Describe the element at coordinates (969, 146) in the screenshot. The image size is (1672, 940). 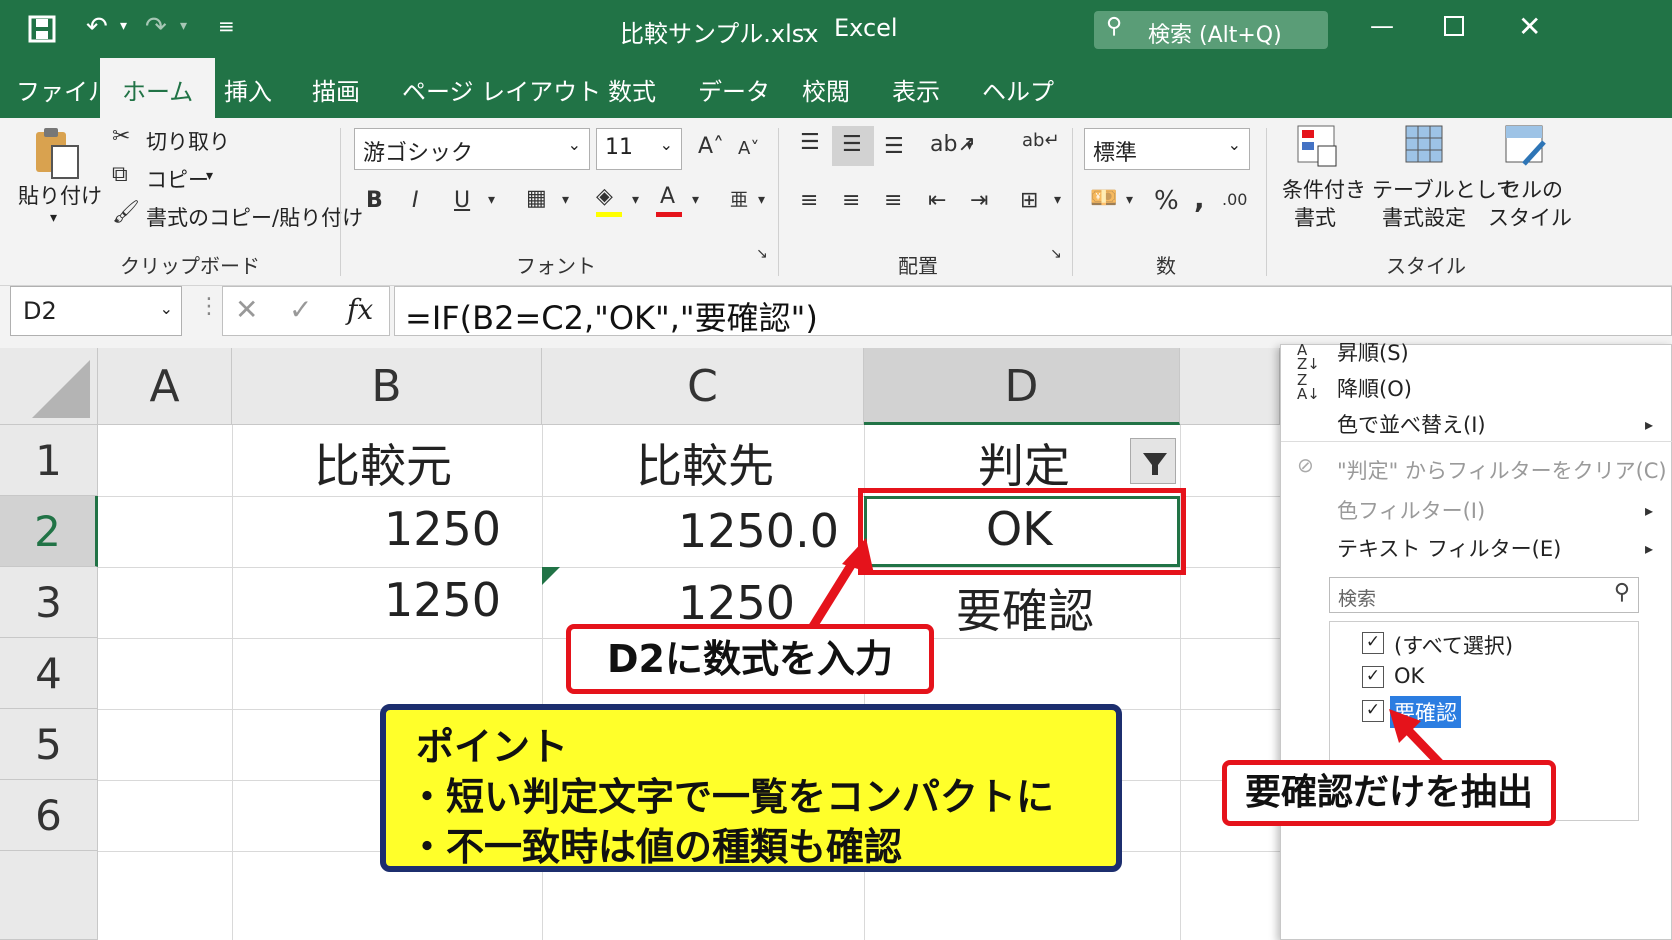
I see `orientation-dropdown-icon: ▾` at that location.